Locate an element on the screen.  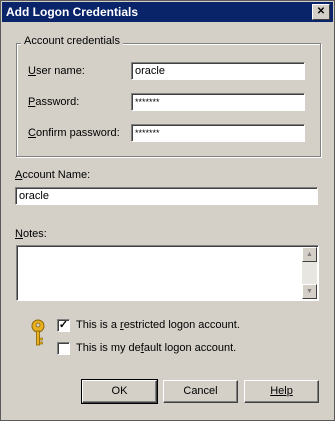
notes-label: Notes: is located at coordinates (31, 234).